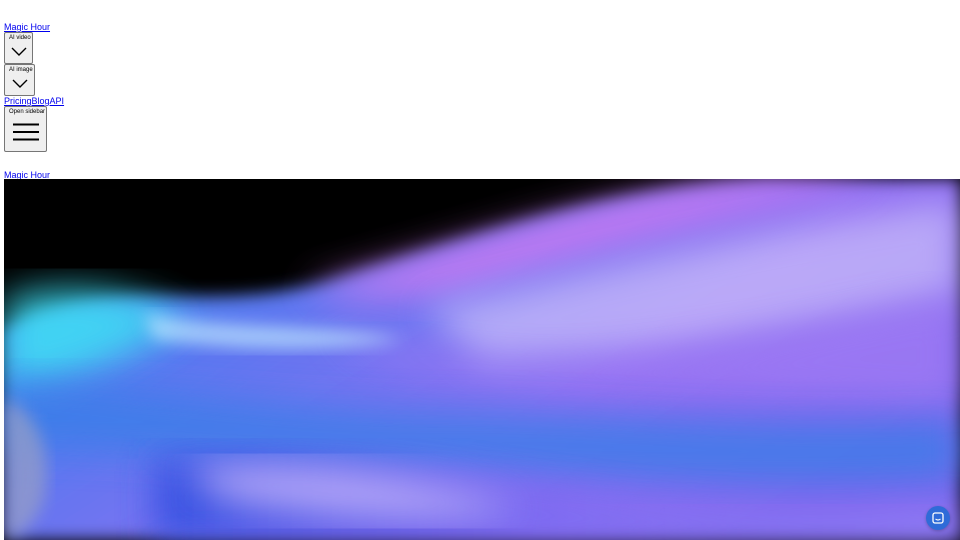 The image size is (960, 540). I want to click on open-sidebar-label: Open sidebar, so click(27, 112).